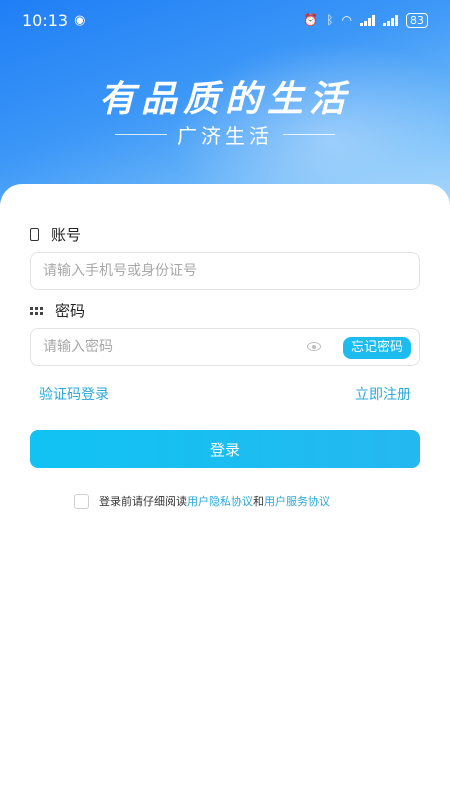 The width and height of the screenshot is (450, 800). I want to click on password-label: 密码, so click(70, 311).